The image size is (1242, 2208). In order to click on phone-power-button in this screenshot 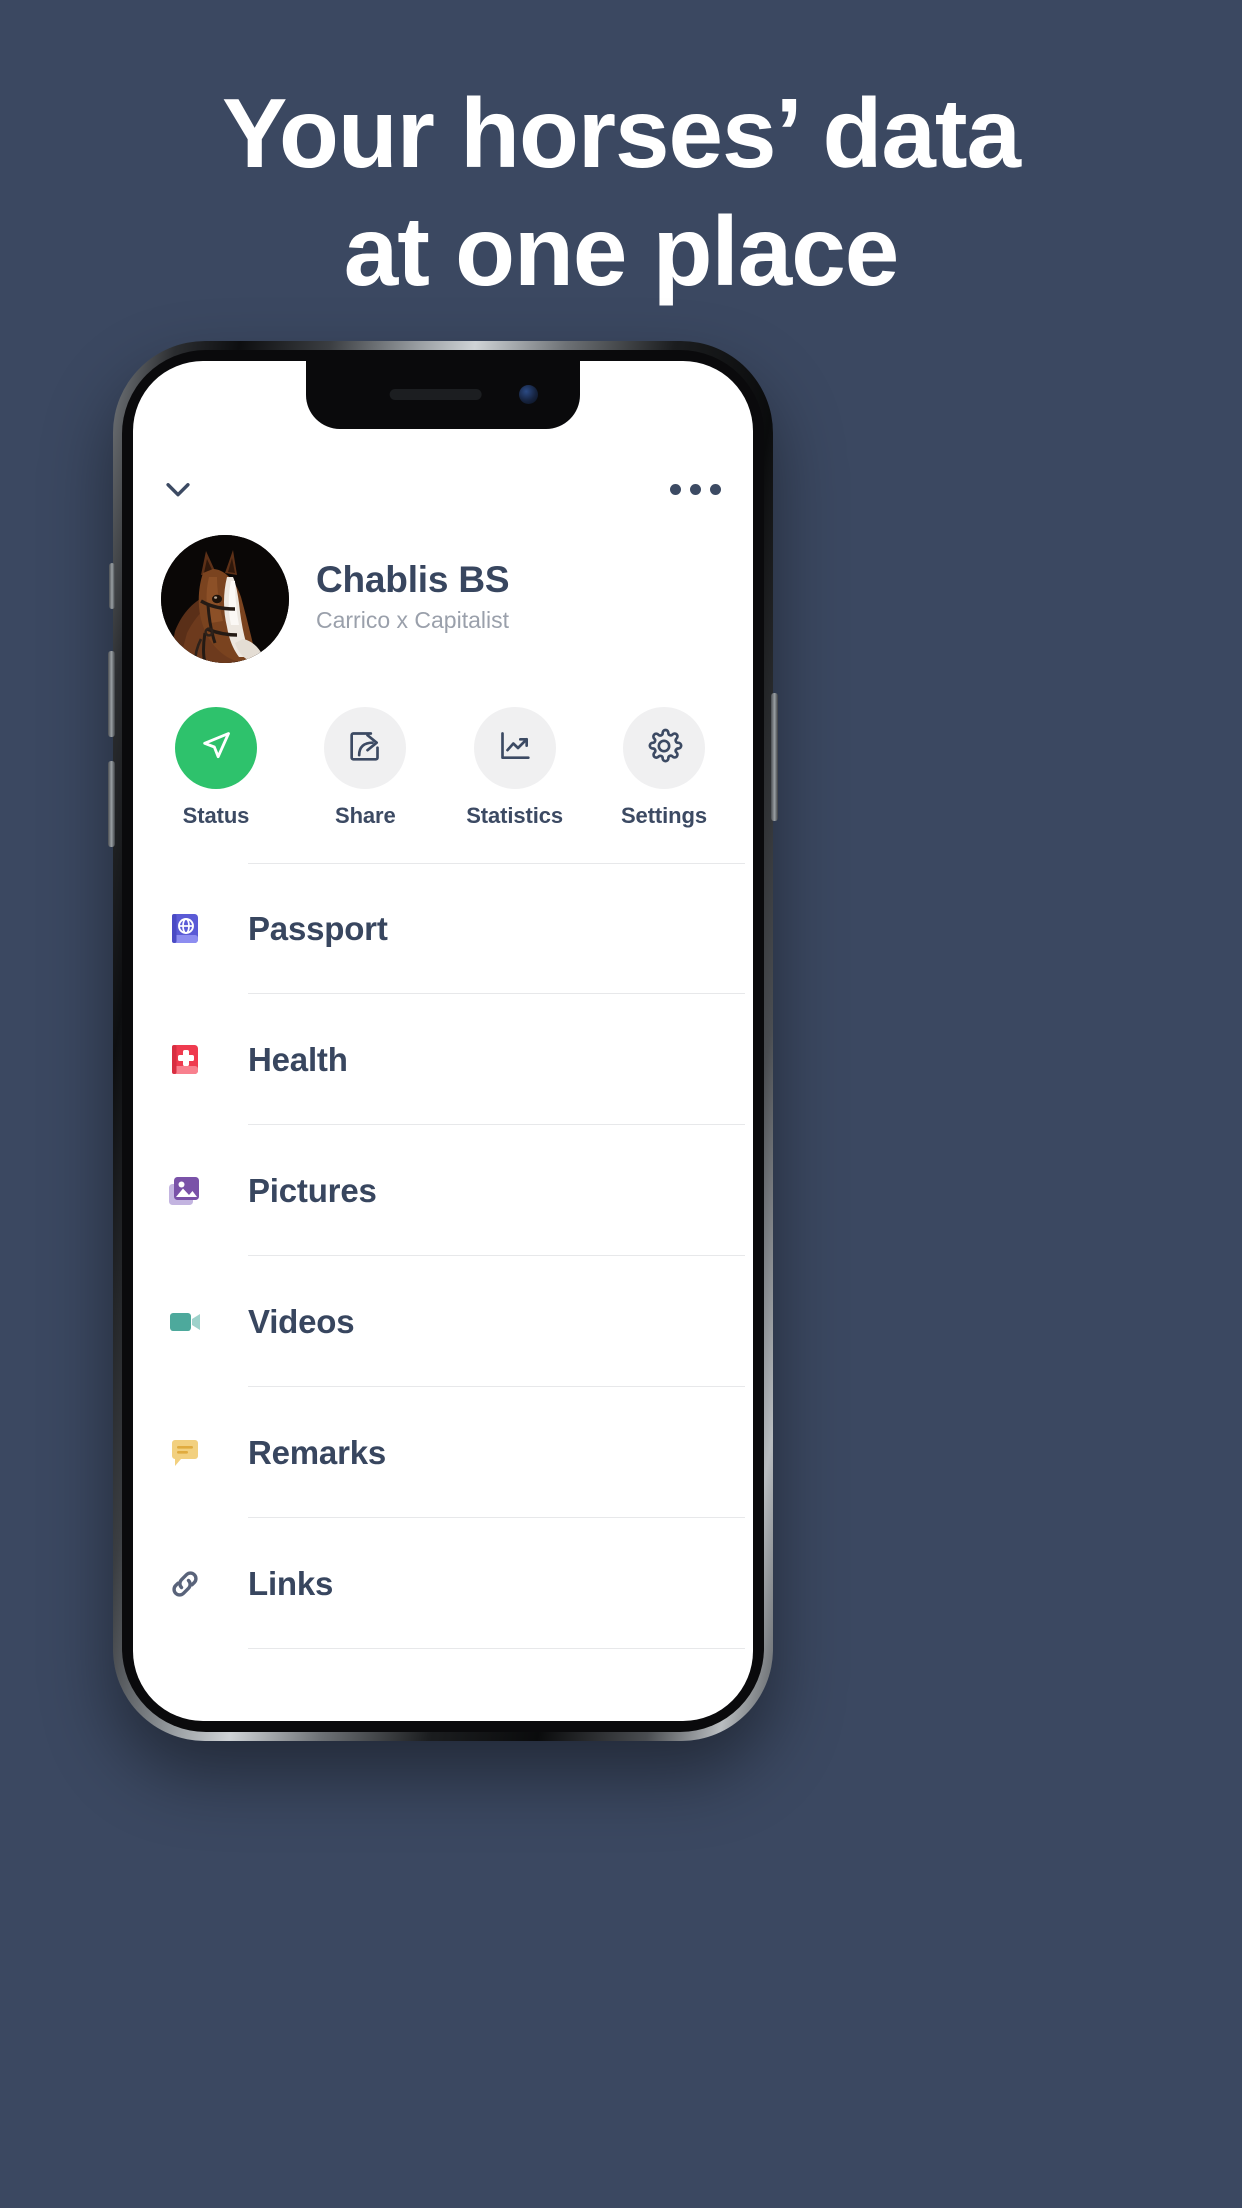, I will do `click(774, 757)`.